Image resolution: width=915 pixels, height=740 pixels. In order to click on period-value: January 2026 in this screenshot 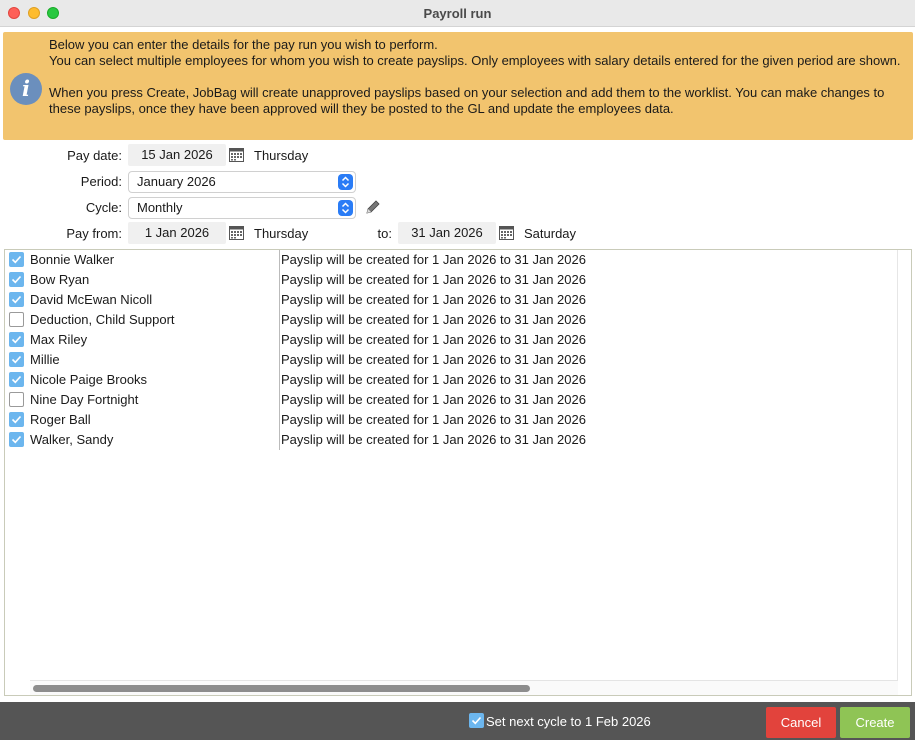, I will do `click(176, 181)`.